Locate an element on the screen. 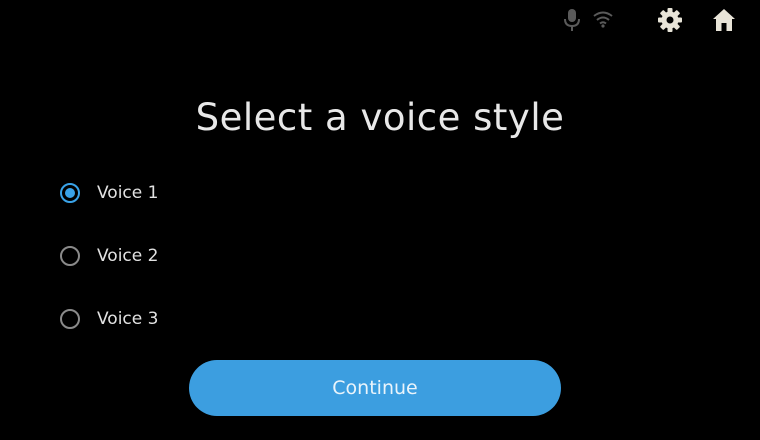 The image size is (760, 440). voice-option-2: Voice 2 is located at coordinates (109, 256).